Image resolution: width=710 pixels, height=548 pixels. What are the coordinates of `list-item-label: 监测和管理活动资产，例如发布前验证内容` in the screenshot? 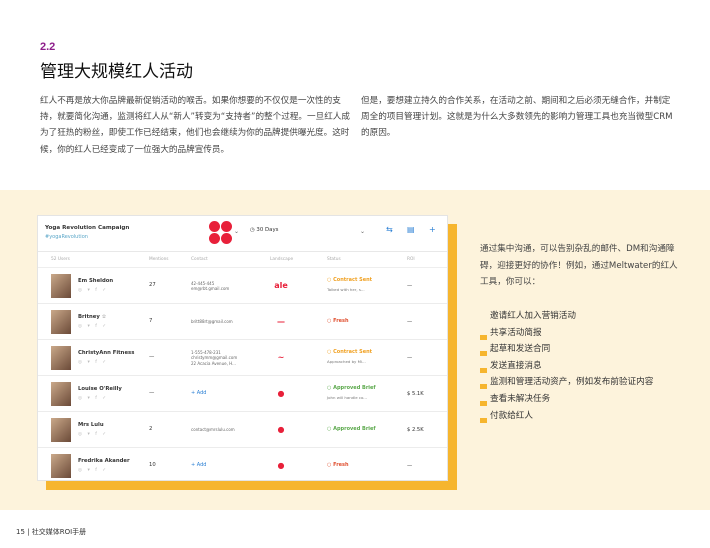 It's located at (572, 382).